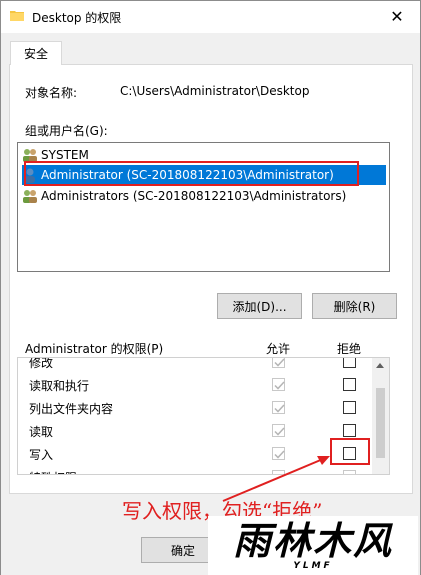 This screenshot has width=421, height=575. Describe the element at coordinates (380, 423) in the screenshot. I see `scroll-thumb` at that location.